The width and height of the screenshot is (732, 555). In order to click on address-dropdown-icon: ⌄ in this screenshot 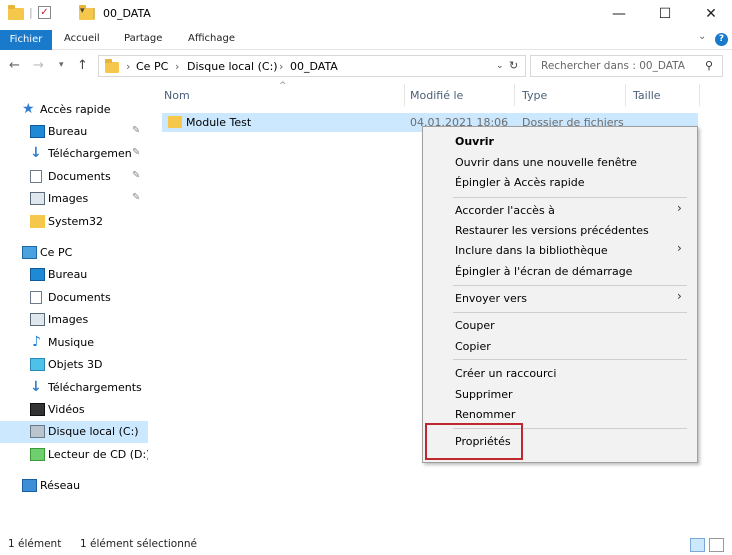, I will do `click(500, 66)`.